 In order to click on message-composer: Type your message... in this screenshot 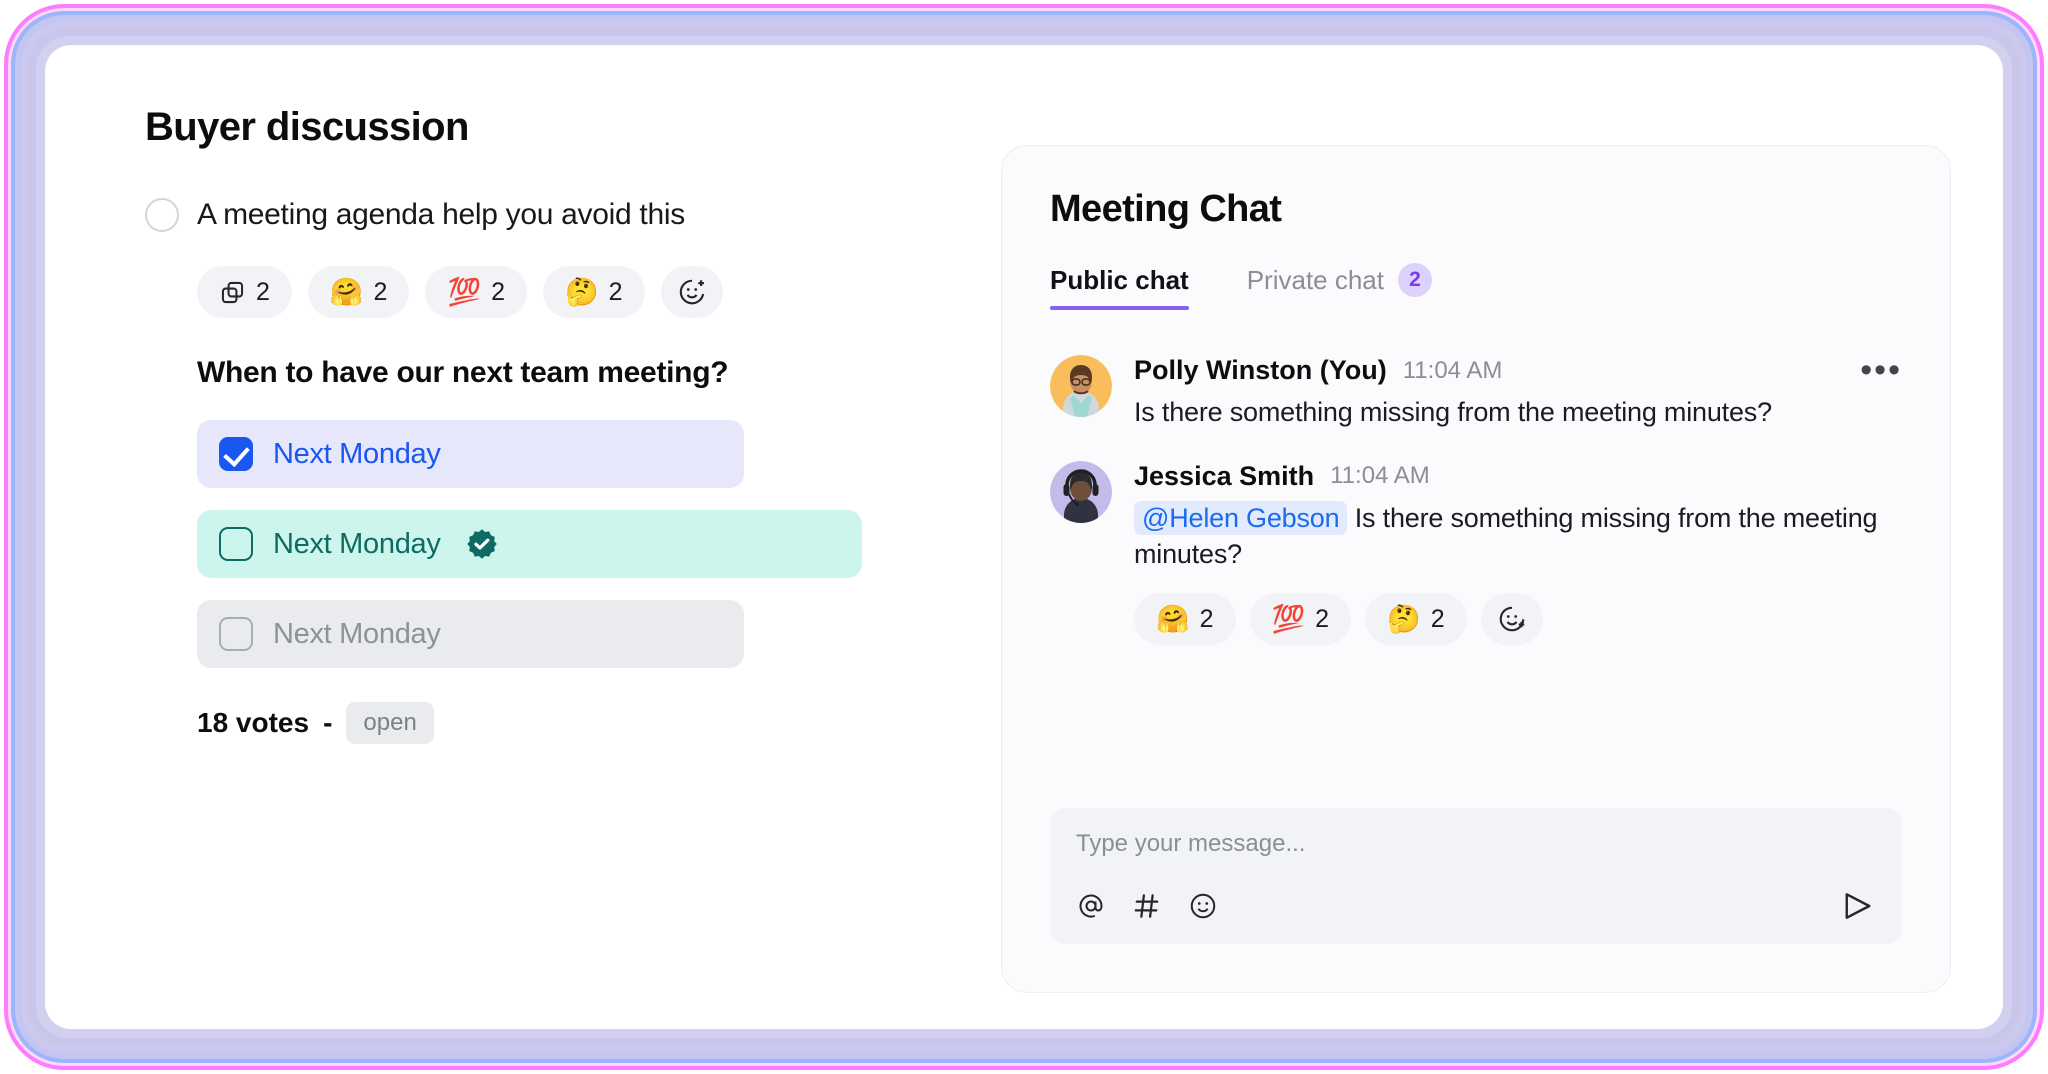, I will do `click(1476, 876)`.